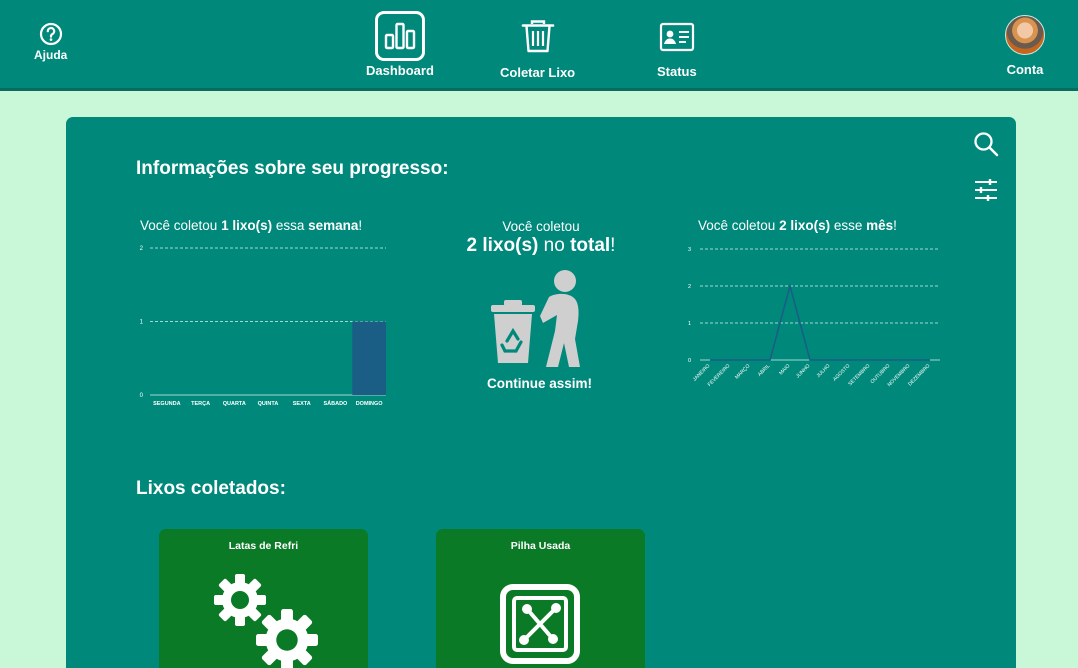  What do you see at coordinates (677, 71) in the screenshot?
I see `nav-status-label: Status` at bounding box center [677, 71].